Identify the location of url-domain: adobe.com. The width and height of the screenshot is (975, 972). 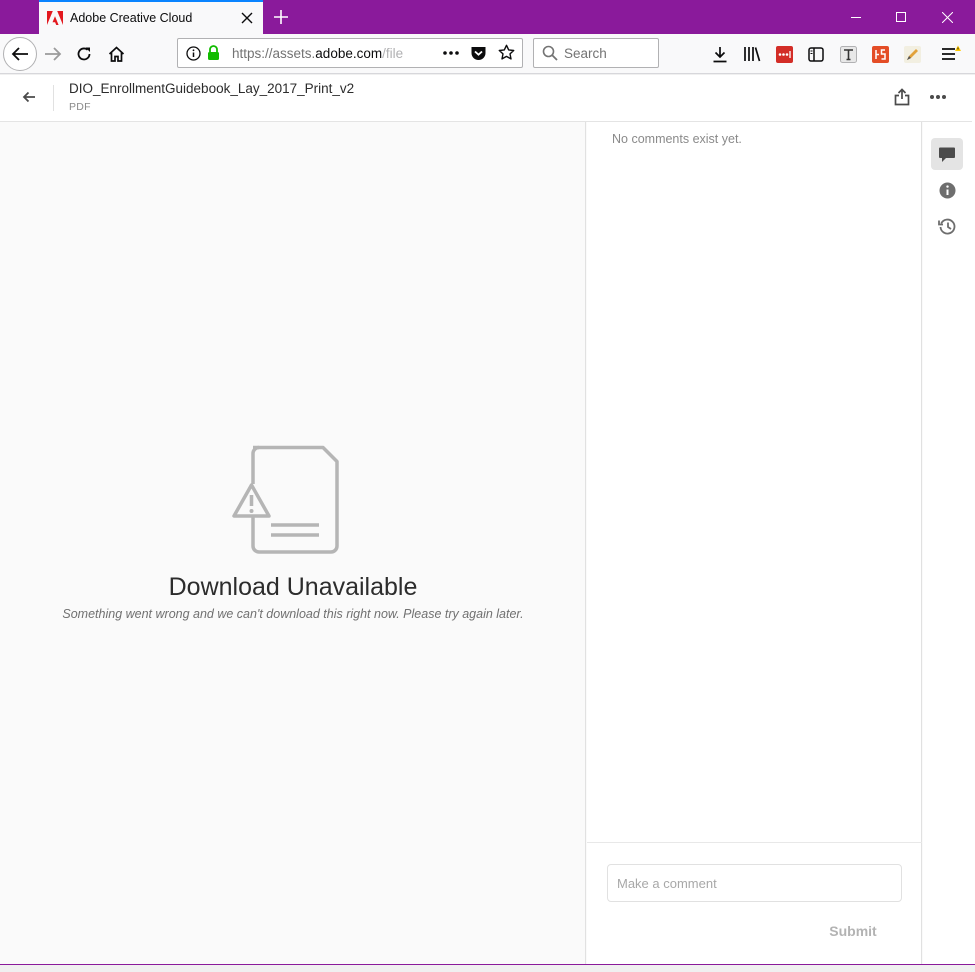
(349, 53).